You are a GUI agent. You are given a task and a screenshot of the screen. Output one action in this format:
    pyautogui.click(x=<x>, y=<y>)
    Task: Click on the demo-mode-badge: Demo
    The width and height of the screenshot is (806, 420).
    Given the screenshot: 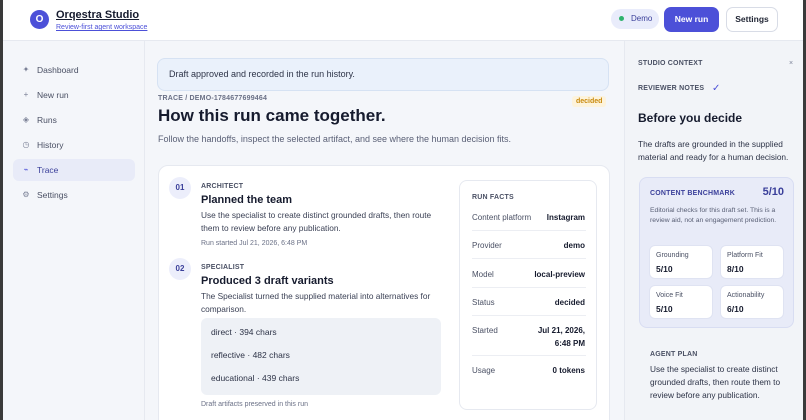 What is the action you would take?
    pyautogui.click(x=635, y=19)
    